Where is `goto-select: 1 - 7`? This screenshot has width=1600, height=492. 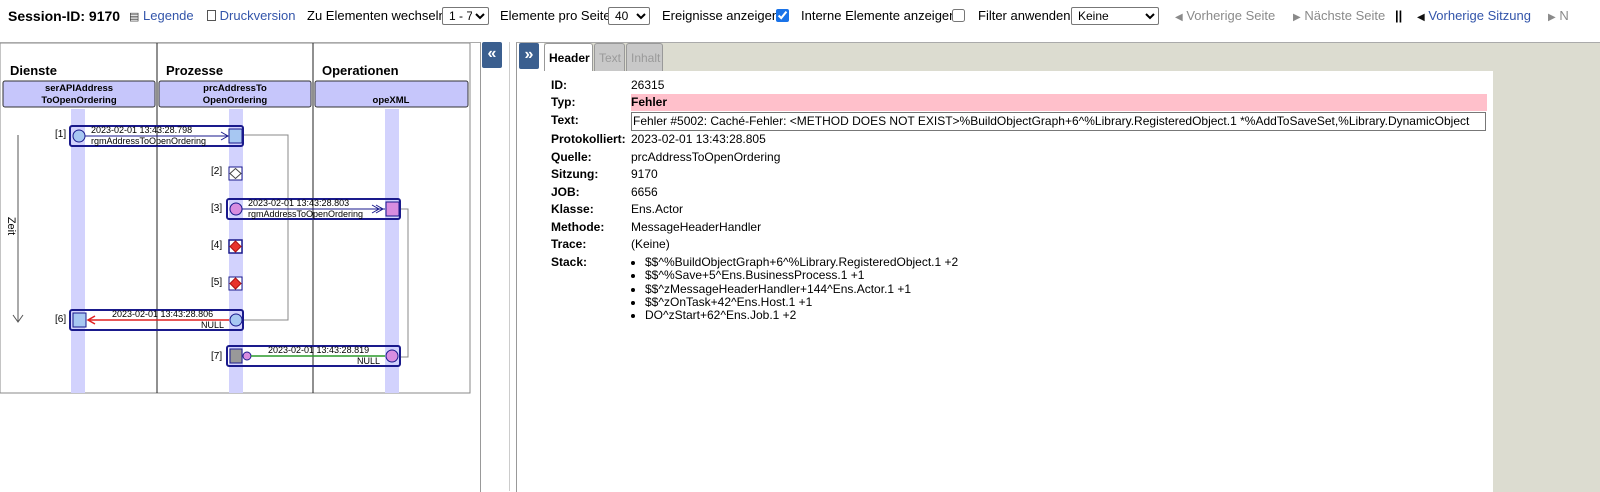 goto-select: 1 - 7 is located at coordinates (465, 16).